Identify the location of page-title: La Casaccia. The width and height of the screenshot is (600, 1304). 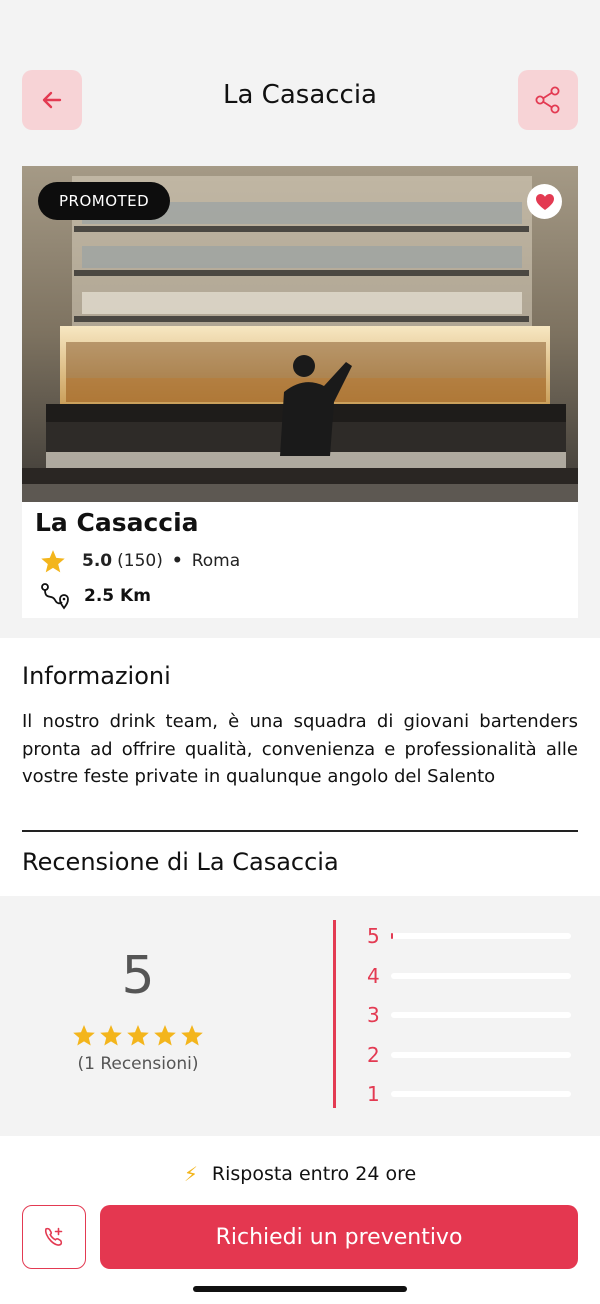
(300, 95).